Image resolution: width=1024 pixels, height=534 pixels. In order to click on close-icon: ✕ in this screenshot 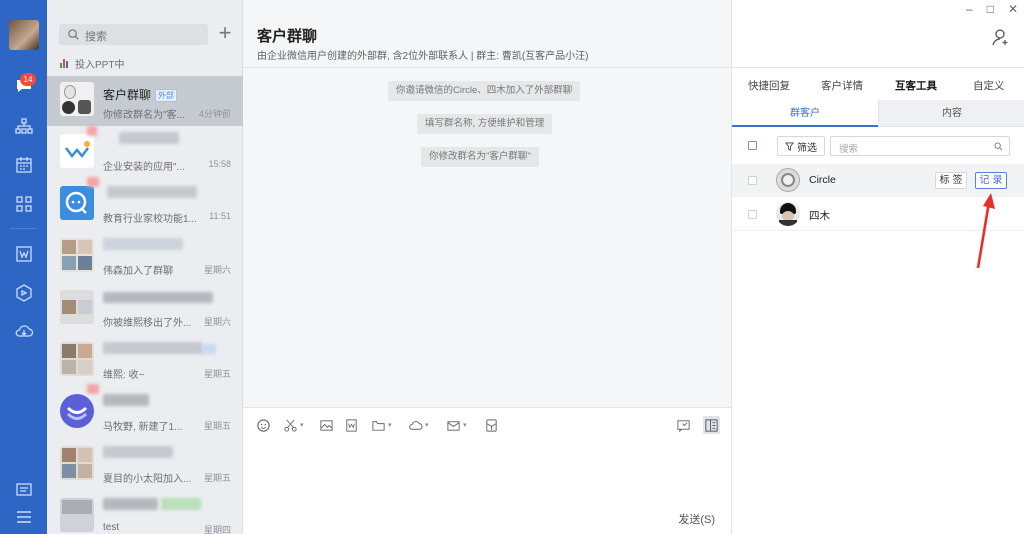, I will do `click(1013, 9)`.